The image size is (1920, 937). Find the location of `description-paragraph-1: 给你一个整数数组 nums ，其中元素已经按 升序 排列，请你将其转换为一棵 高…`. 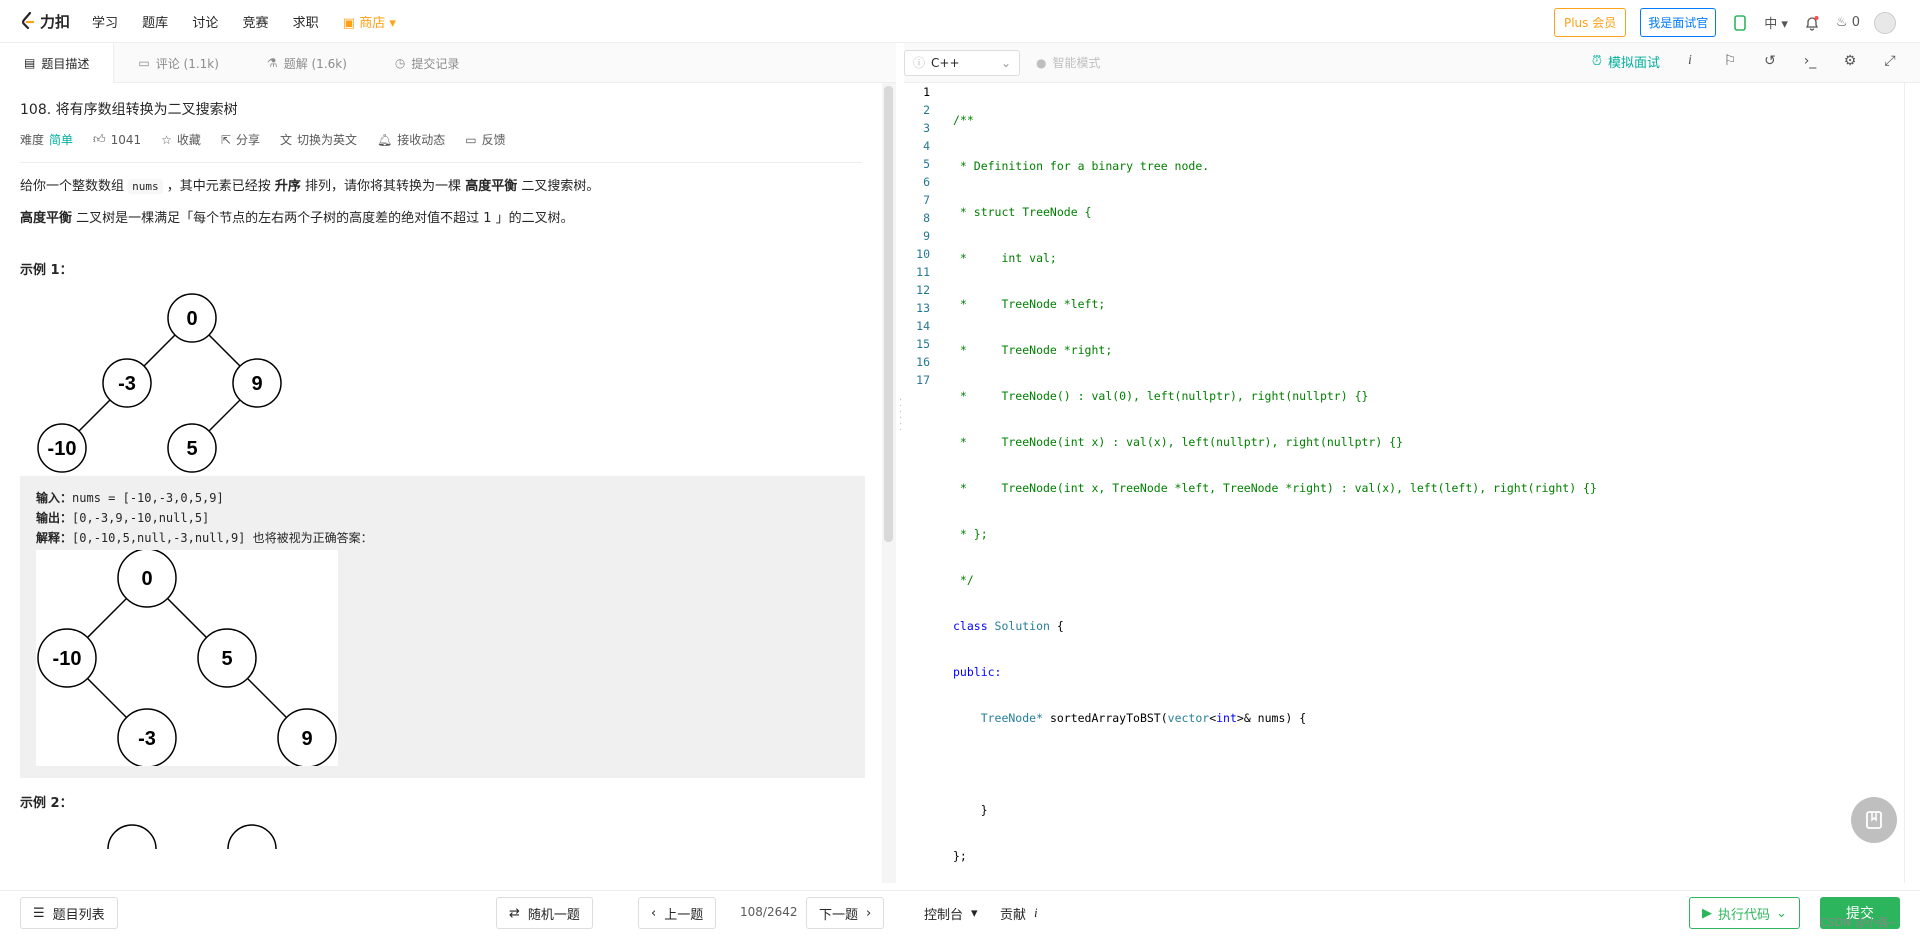

description-paragraph-1: 给你一个整数数组 nums ，其中元素已经按 升序 排列，请你将其转换为一棵 高… is located at coordinates (441, 187).